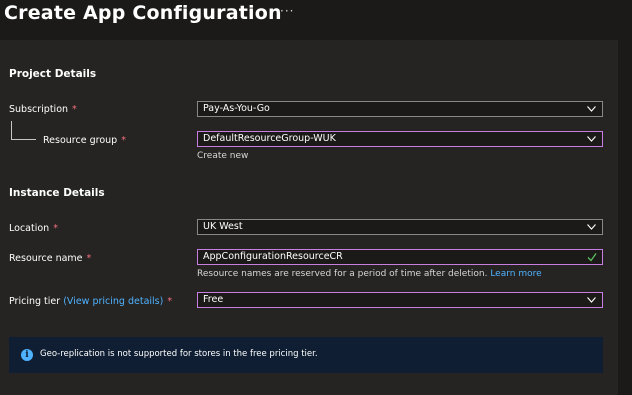 The height and width of the screenshot is (395, 632). I want to click on view-pricing-details-link: (View pricing details), so click(113, 301).